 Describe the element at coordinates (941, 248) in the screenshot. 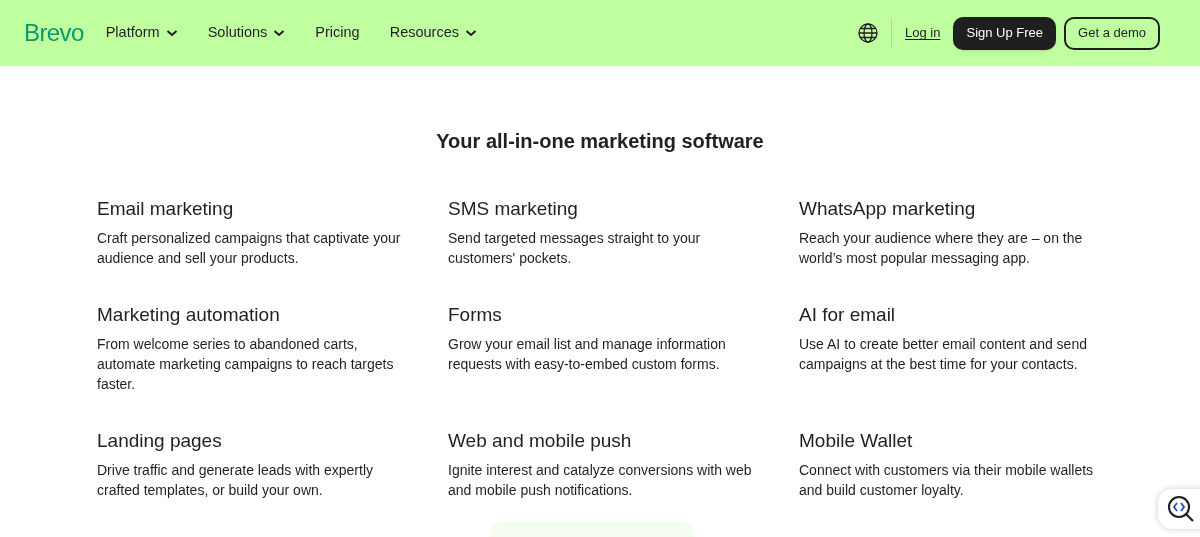

I see `feature-description: Reach your audience where they are – on the world’s most popular messaging app.` at that location.